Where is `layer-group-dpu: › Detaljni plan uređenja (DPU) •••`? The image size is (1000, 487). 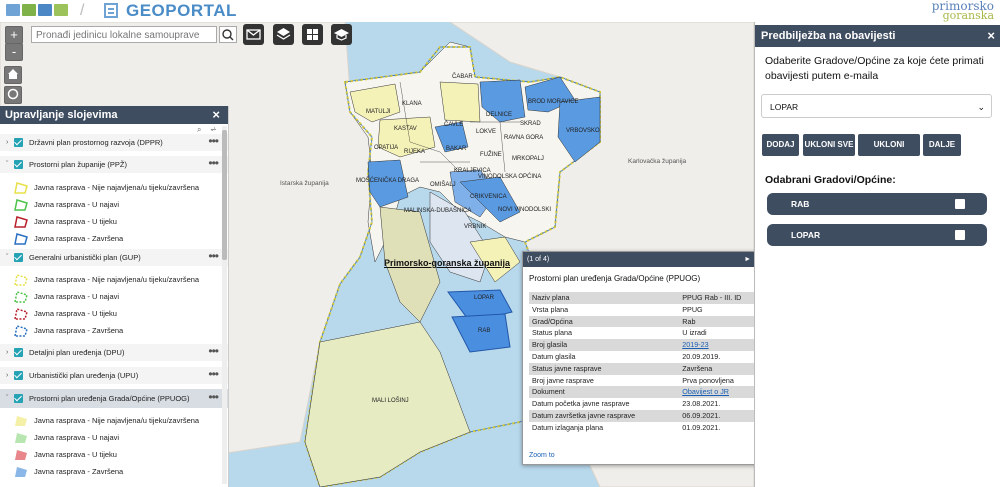
layer-group-dpu: › Detaljni plan uređenja (DPU) ••• is located at coordinates (114, 352).